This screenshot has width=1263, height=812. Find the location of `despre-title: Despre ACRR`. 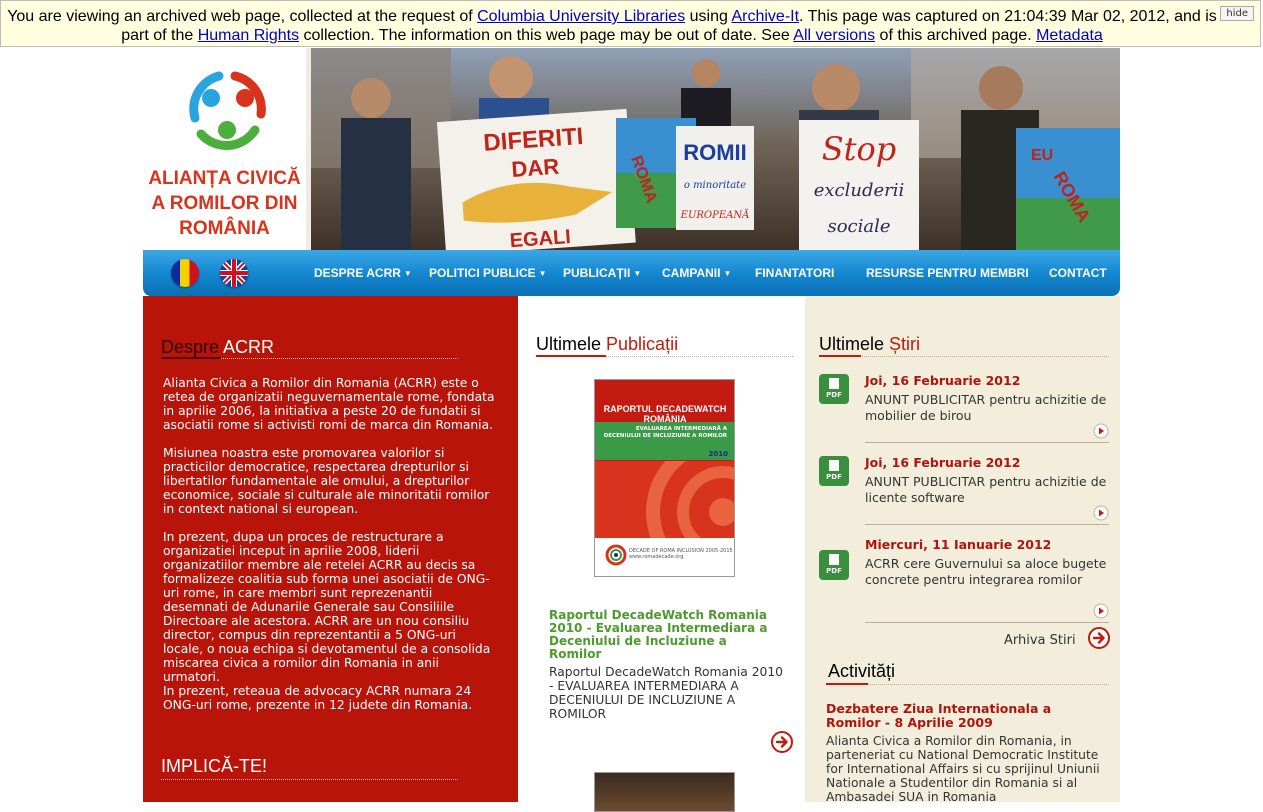

despre-title: Despre ACRR is located at coordinates (217, 347).